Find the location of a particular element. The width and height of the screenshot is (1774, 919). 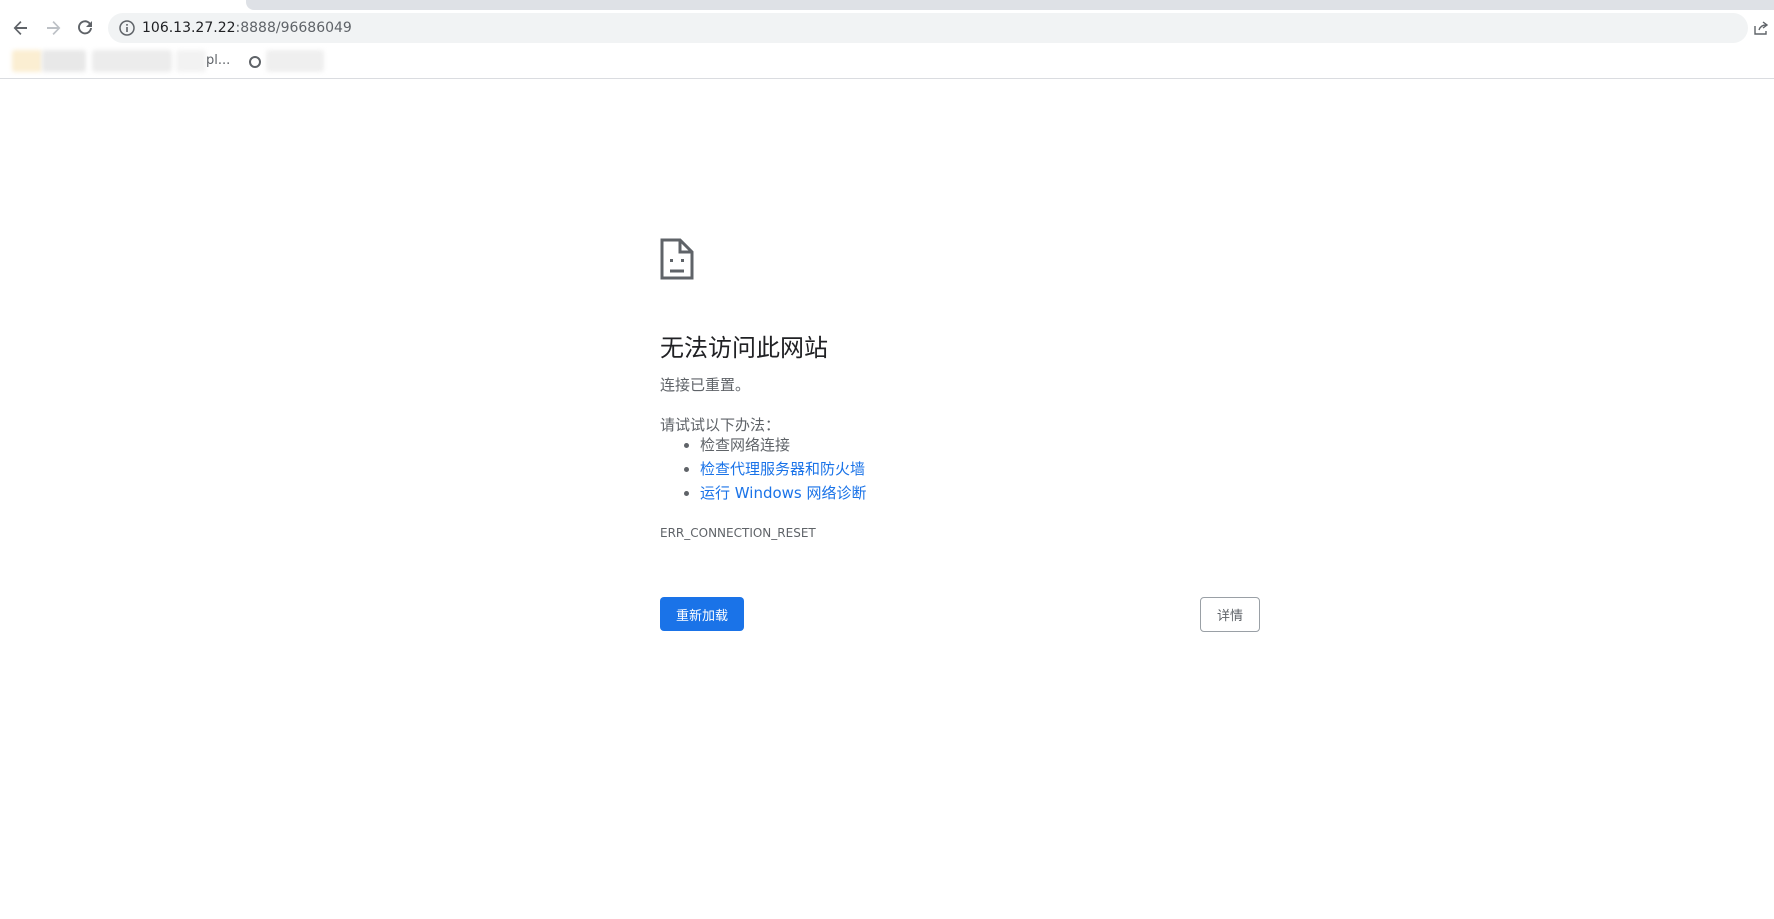

share-button is located at coordinates (1761, 28).